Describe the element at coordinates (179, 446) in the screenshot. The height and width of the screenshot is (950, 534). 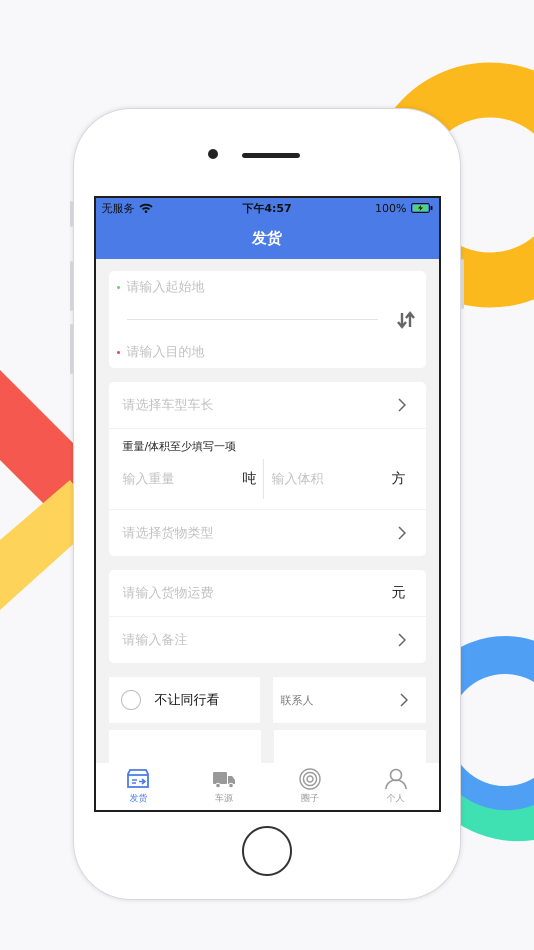
I see `hint-text: 重量/体积至少填写一项` at that location.